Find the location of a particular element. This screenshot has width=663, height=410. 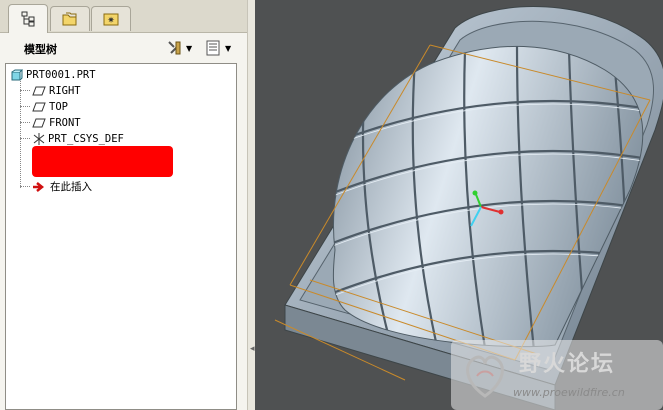

tree-root-label: PRT0001.PRT is located at coordinates (61, 74).